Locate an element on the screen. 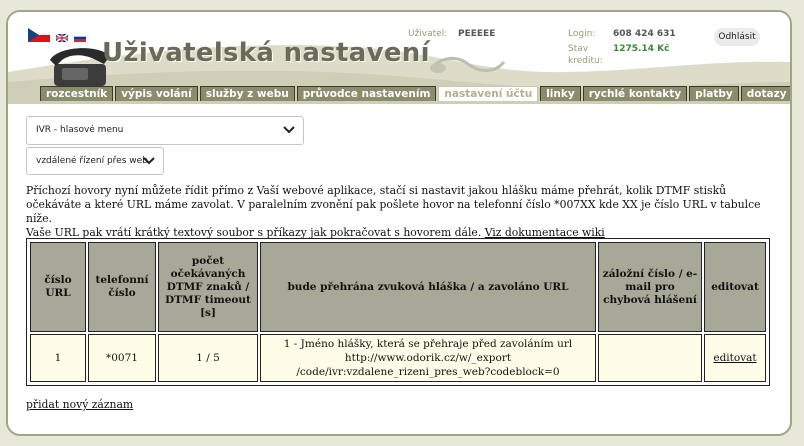 This screenshot has width=804, height=446. credit-label: Stav kreditu: is located at coordinates (585, 55).